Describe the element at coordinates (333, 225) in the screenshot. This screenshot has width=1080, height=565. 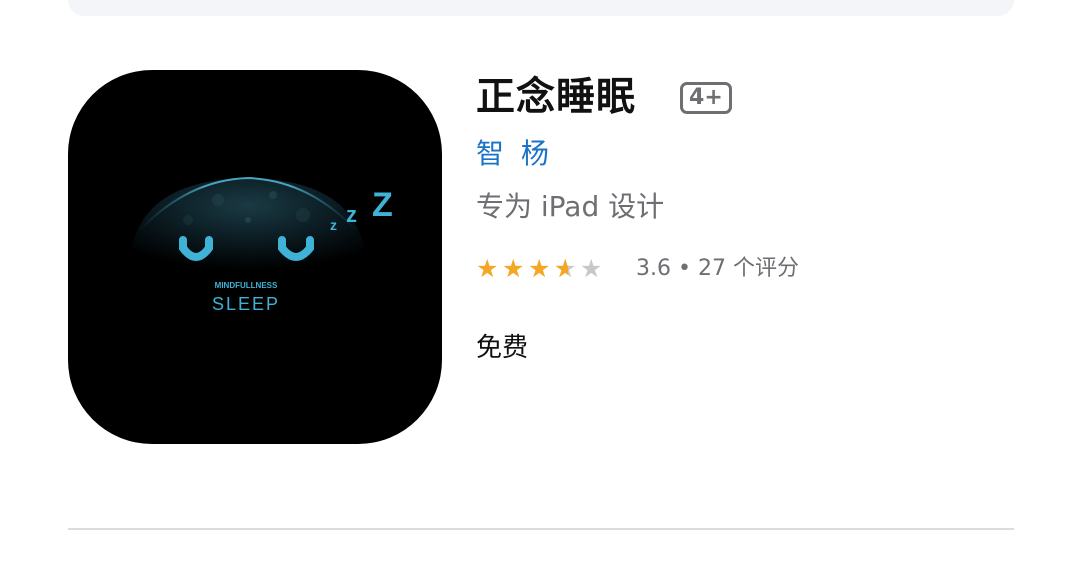
I see `zzz-small: z` at that location.